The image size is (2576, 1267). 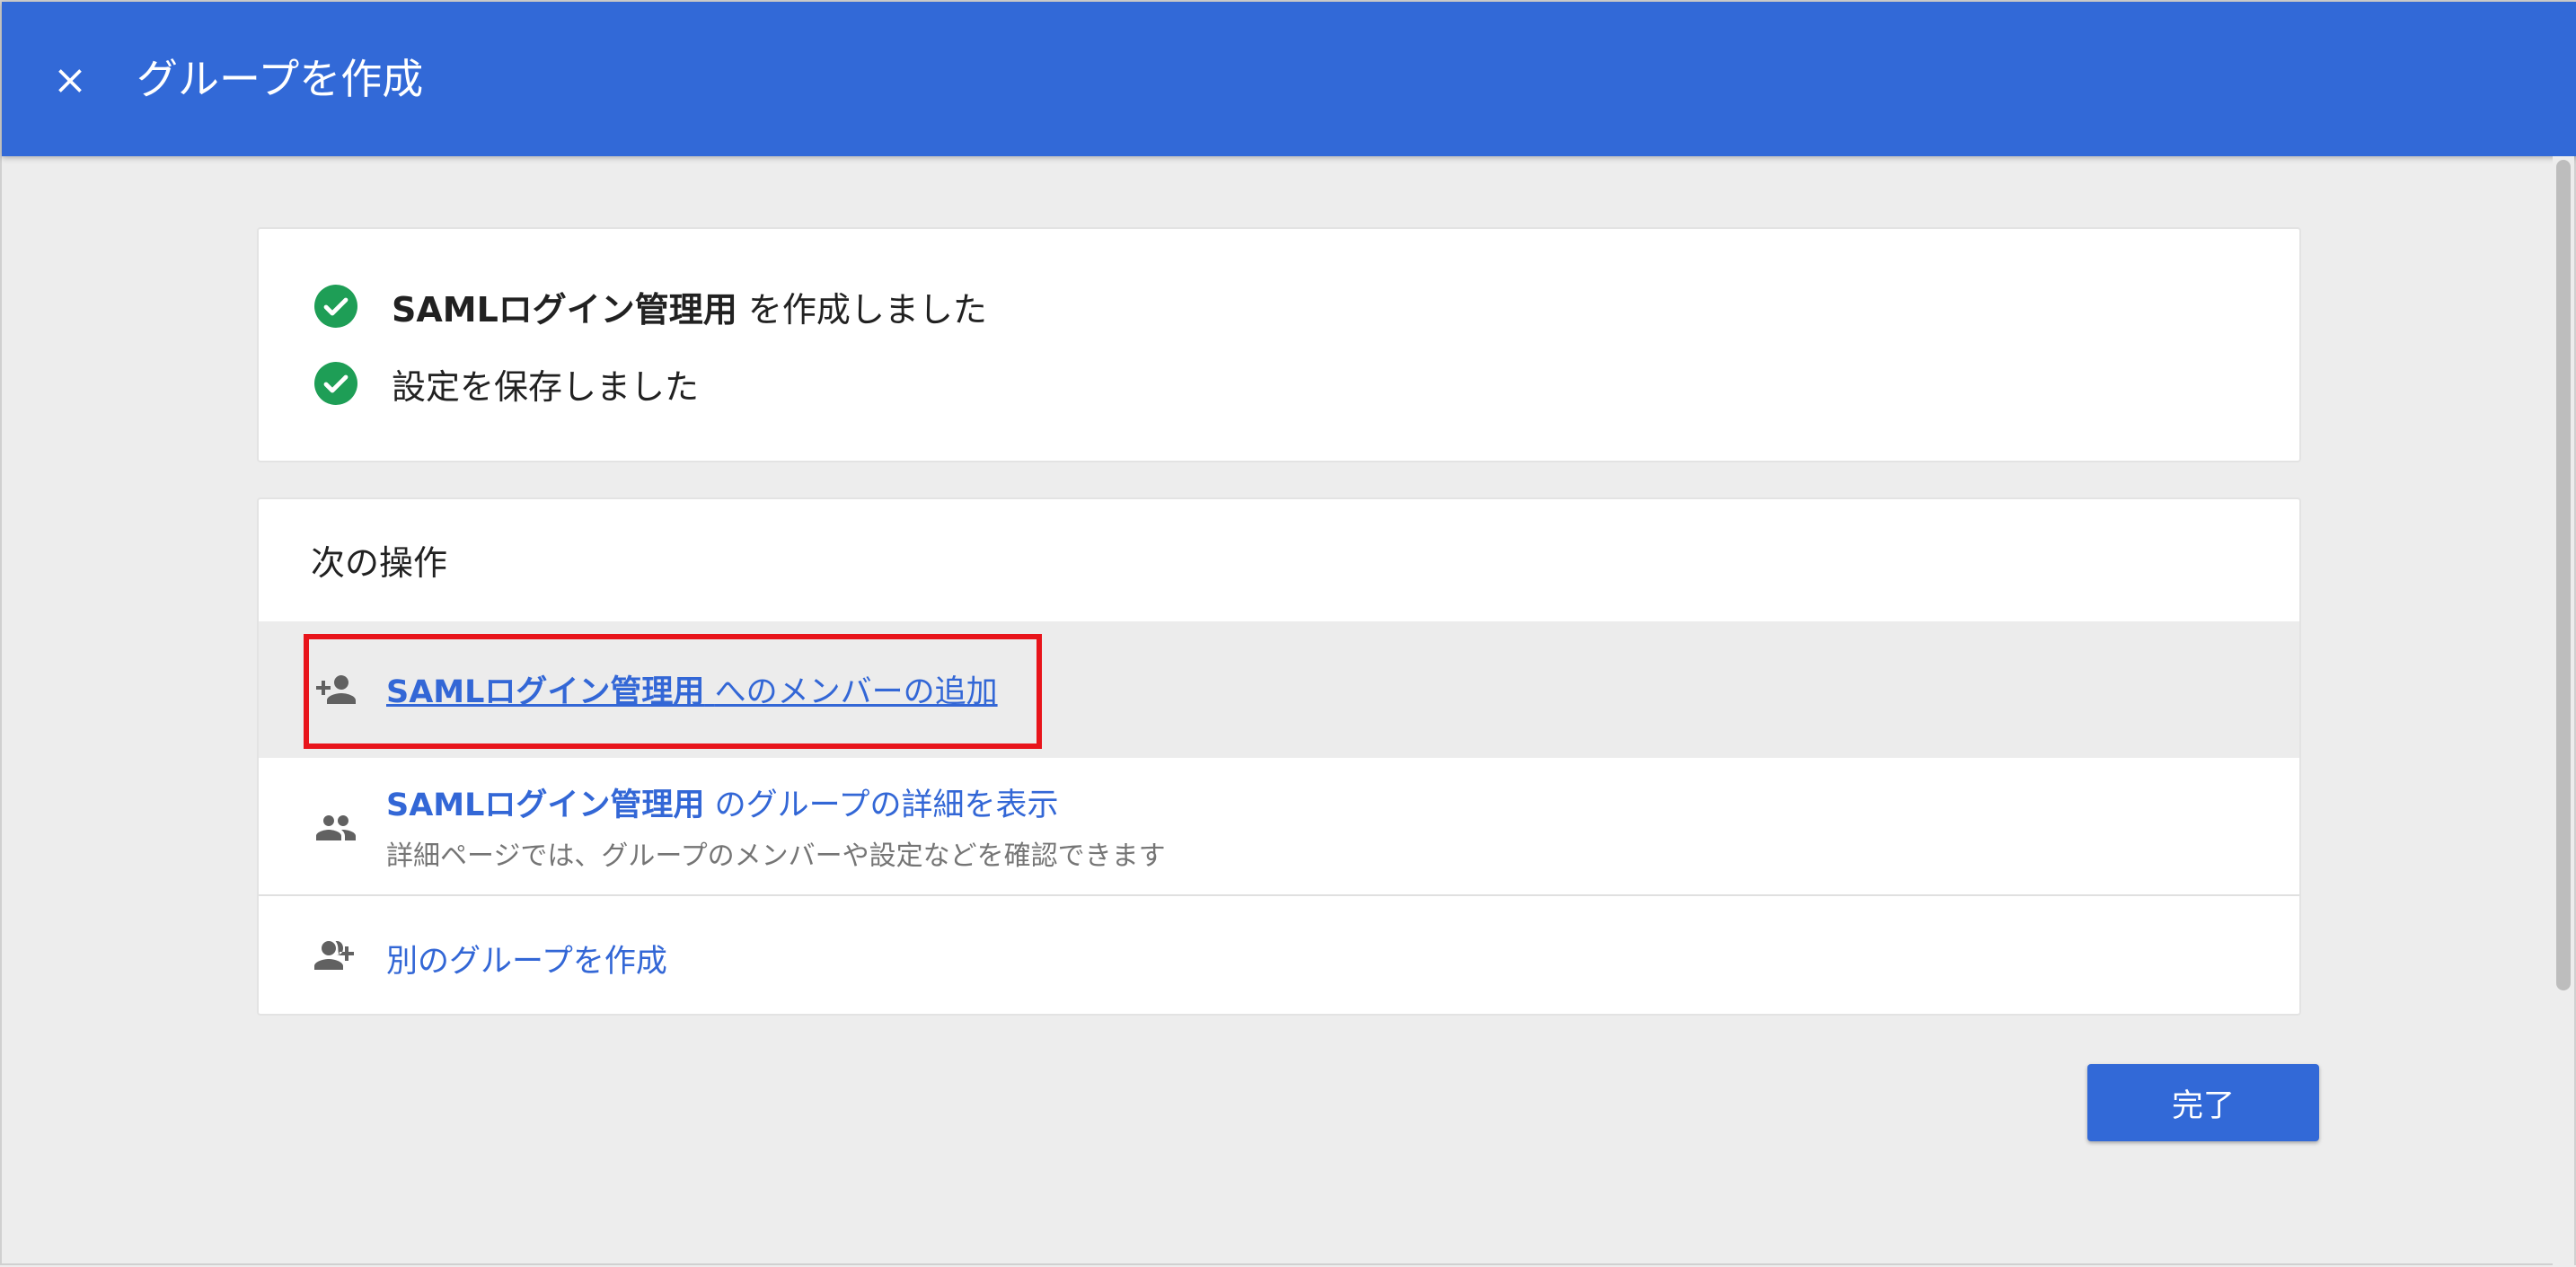 I want to click on create-another-link: 別のグループを作成, so click(x=526, y=958).